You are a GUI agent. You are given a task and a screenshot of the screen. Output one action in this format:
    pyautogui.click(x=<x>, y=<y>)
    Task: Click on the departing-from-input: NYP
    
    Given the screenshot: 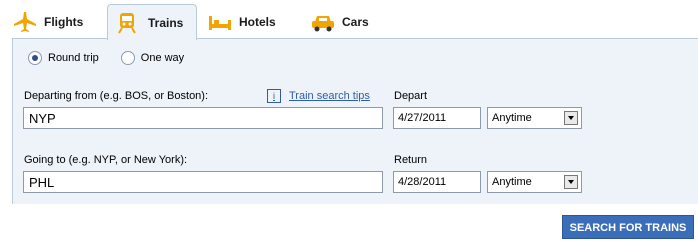 What is the action you would take?
    pyautogui.click(x=203, y=118)
    